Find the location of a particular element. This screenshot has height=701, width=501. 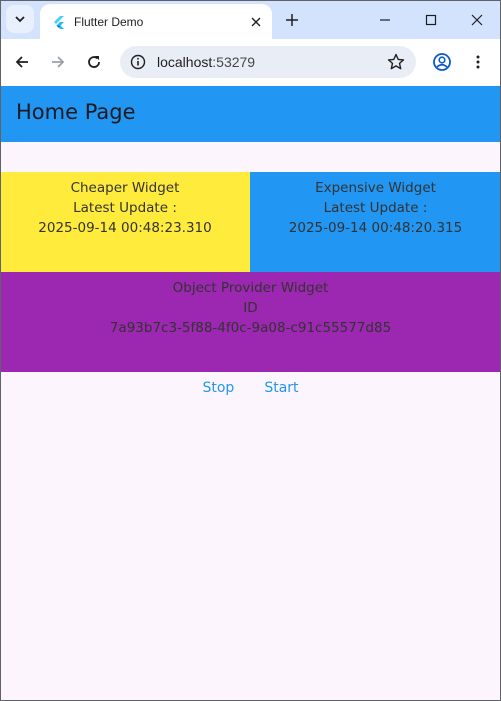

bookmark-button is located at coordinates (396, 62).